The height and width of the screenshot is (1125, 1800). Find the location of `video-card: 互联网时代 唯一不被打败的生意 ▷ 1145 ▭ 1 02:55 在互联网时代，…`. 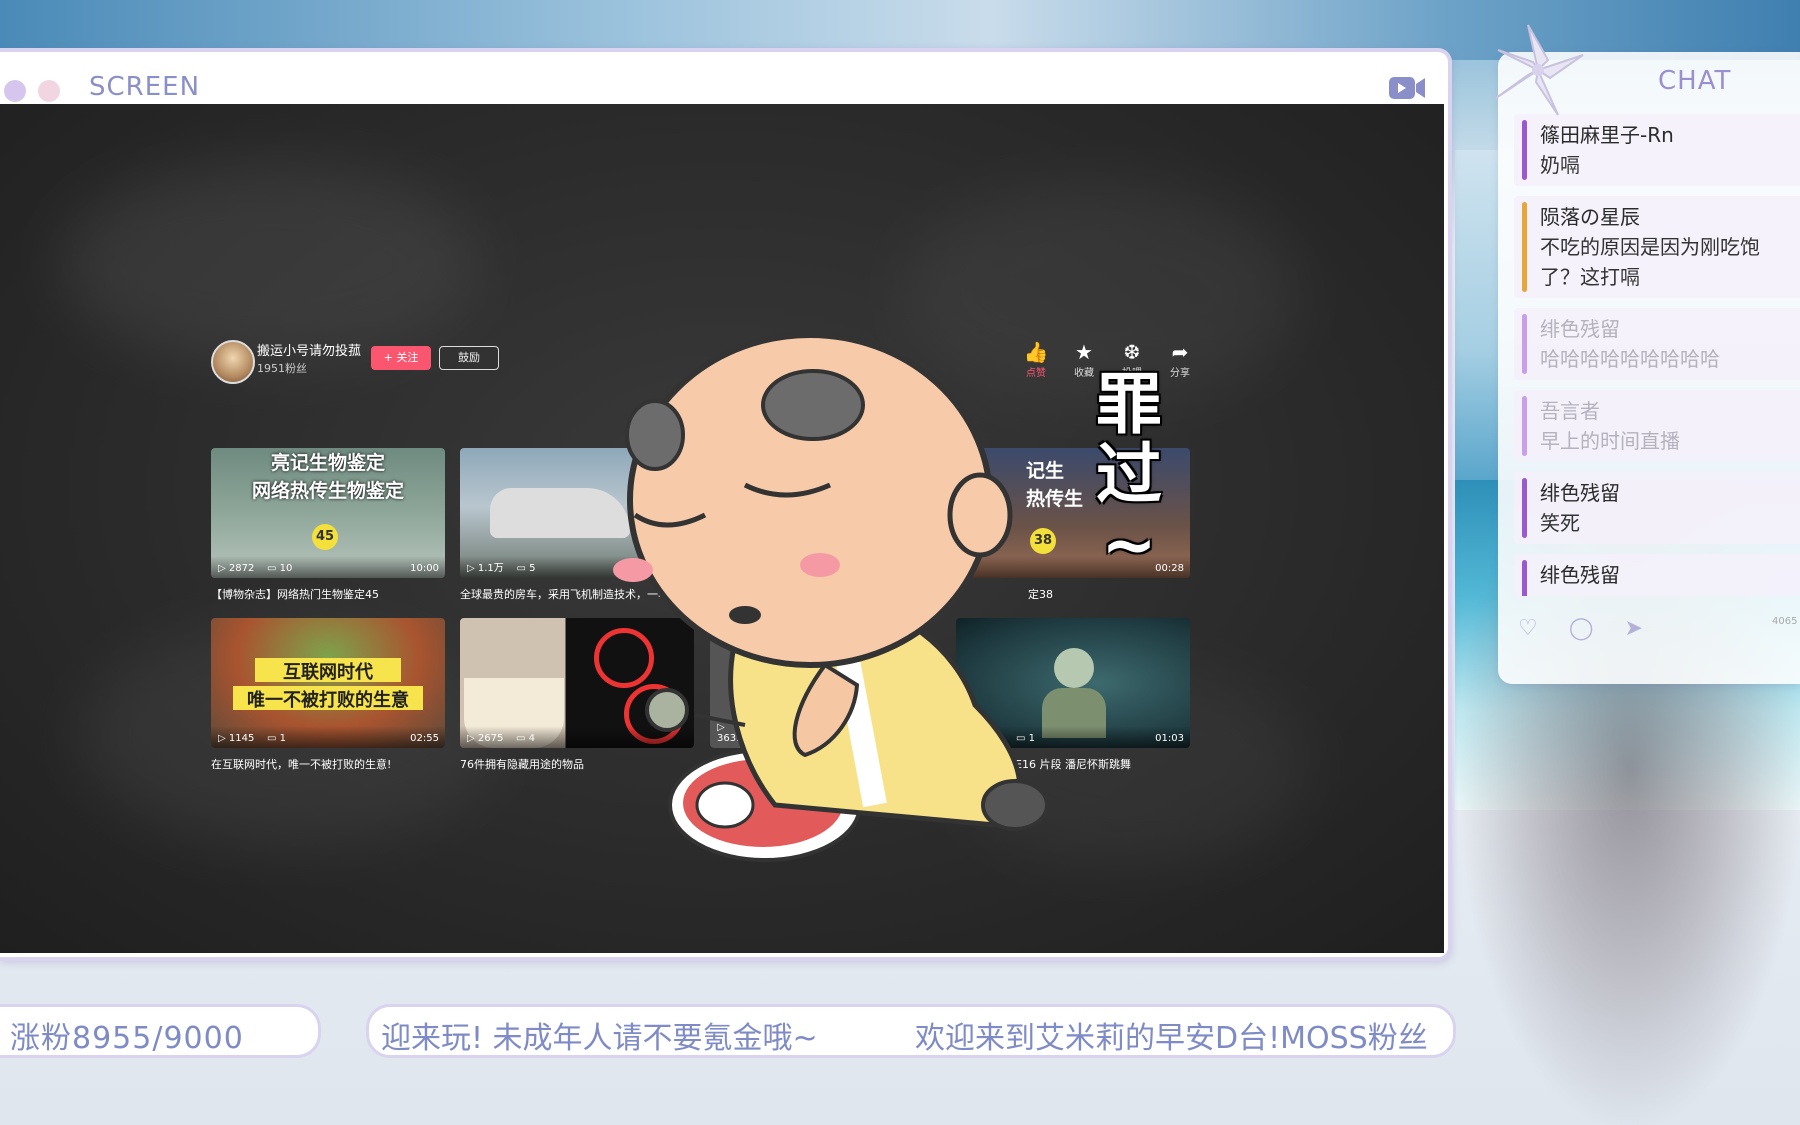

video-card: 互联网时代 唯一不被打败的生意 ▷ 1145 ▭ 1 02:55 在互联网时代，… is located at coordinates (328, 695).